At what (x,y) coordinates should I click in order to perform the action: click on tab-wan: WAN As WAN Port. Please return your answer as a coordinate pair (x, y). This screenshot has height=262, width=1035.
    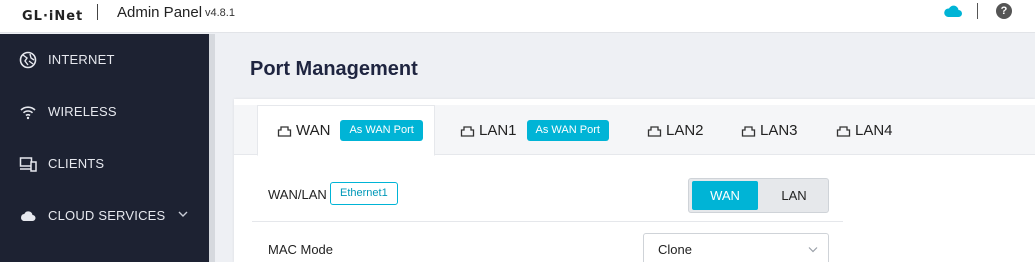
    Looking at the image, I should click on (346, 130).